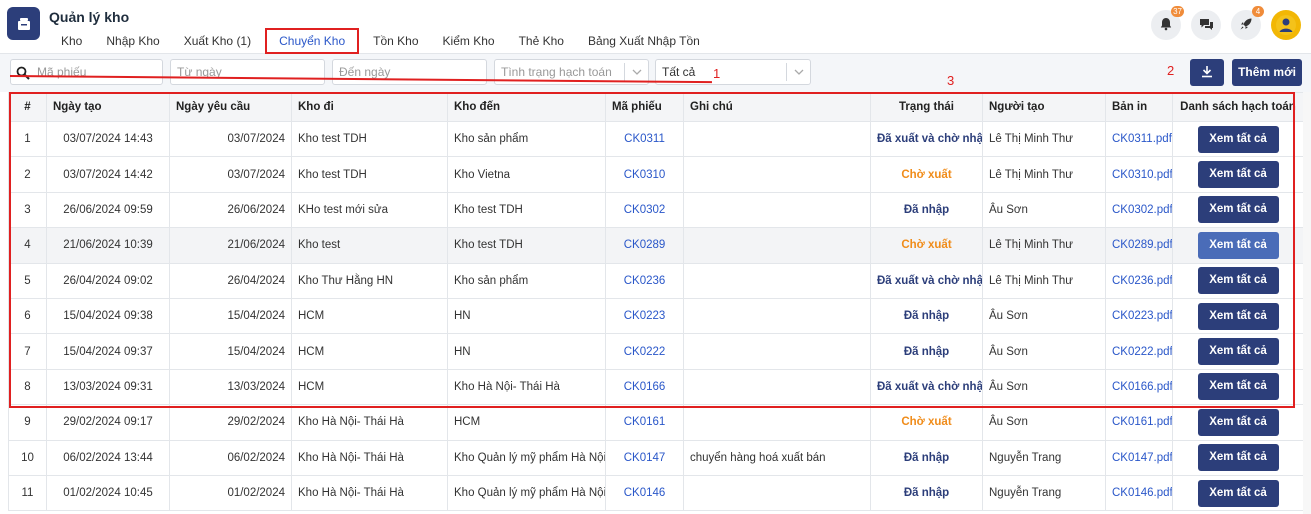 The image size is (1311, 514). What do you see at coordinates (679, 72) in the screenshot?
I see `tat-ca-value: Tất cả` at bounding box center [679, 72].